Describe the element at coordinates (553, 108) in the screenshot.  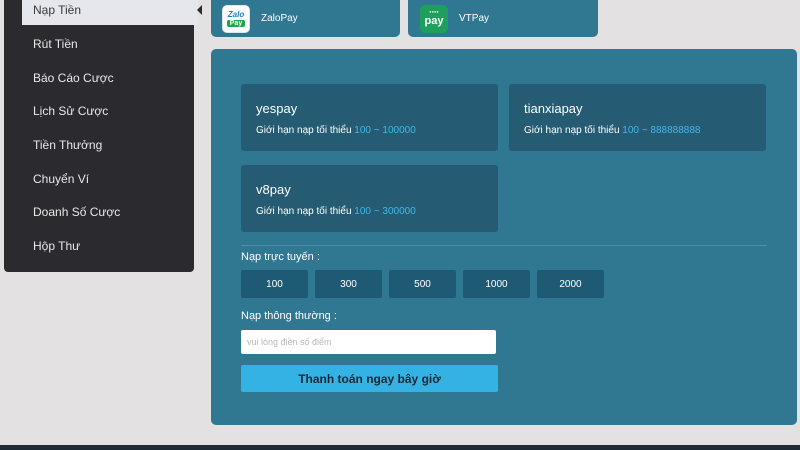
I see `channel-name: tianxiapay` at that location.